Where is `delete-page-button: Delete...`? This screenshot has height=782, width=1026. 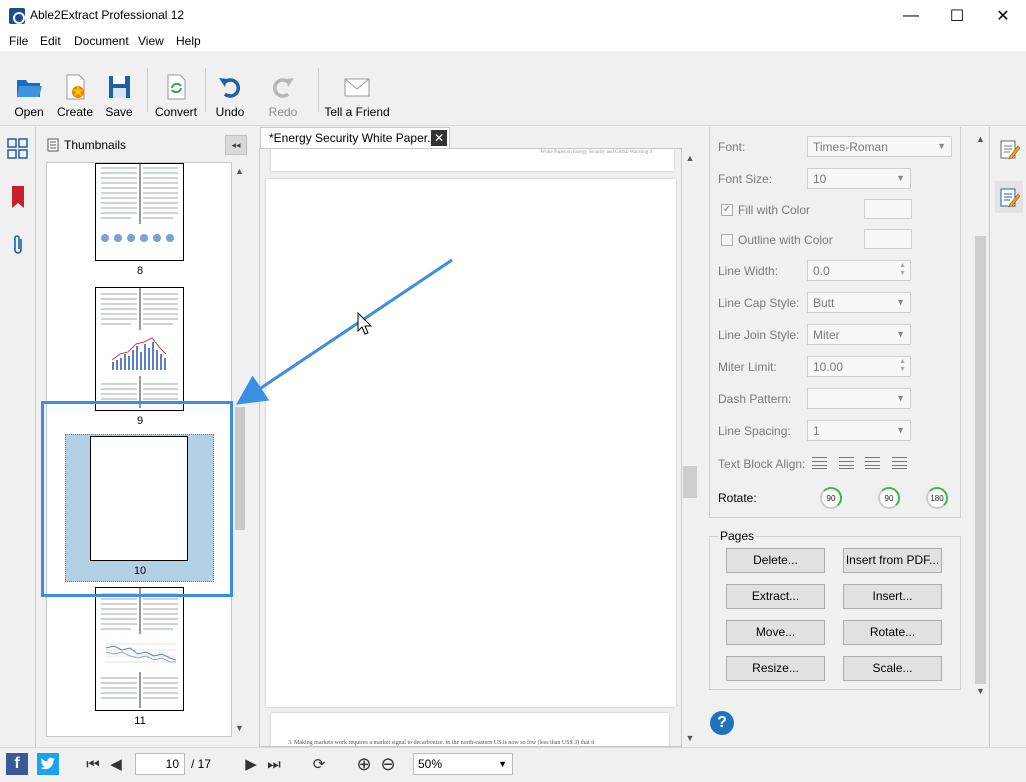 delete-page-button: Delete... is located at coordinates (775, 560).